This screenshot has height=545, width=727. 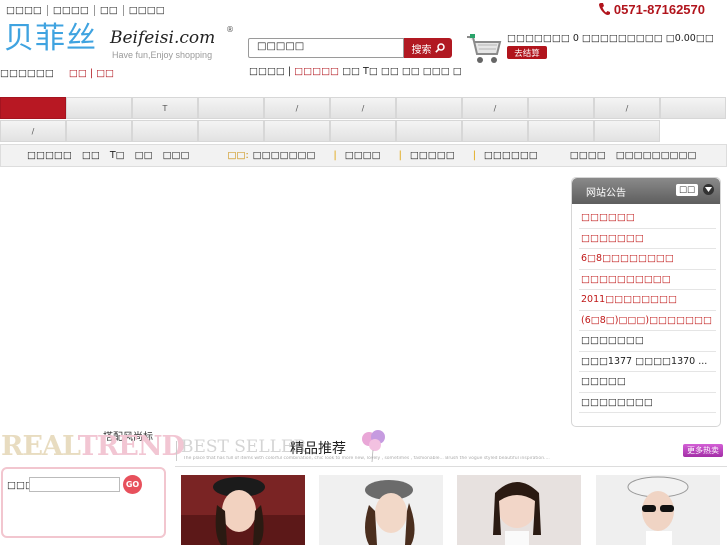 What do you see at coordinates (57, 73) in the screenshot?
I see `welcome-bar: □□□□□□ □□ | □□` at bounding box center [57, 73].